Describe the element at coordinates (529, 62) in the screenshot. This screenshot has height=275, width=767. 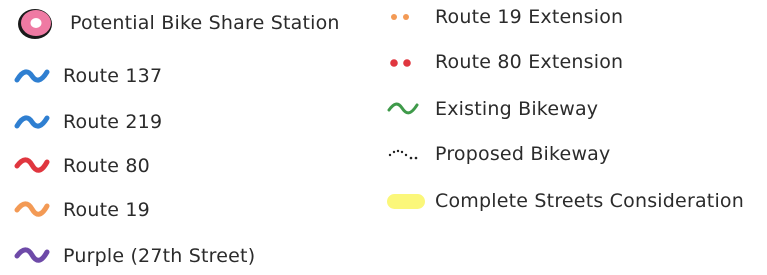
I see `legend-label: Route 80 Extension` at that location.